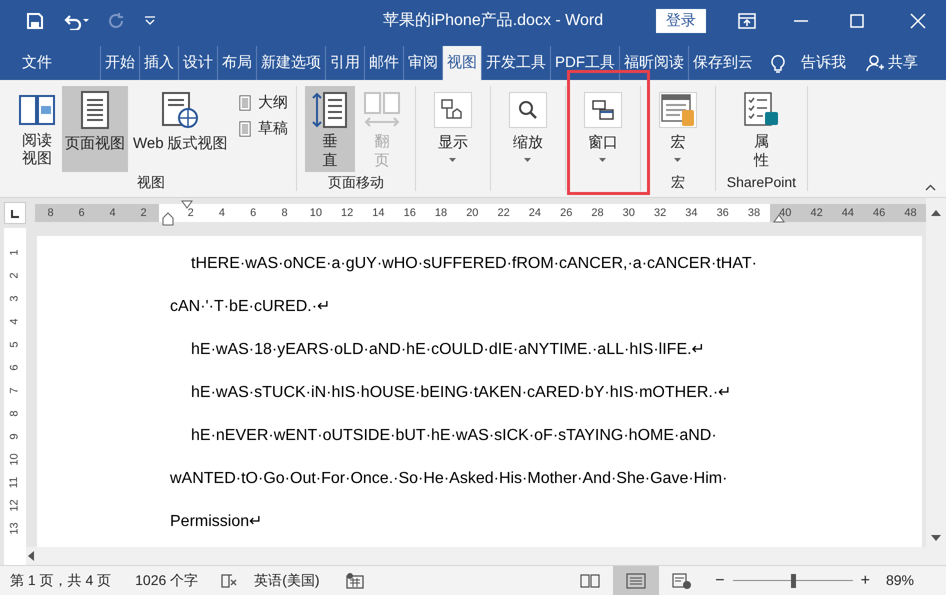  I want to click on document-line: hE·nEVER·wENT·oUTSIDE·bUT·hE·wAS·sICK·oF·sTAYING·hOME·aND·, so click(453, 436).